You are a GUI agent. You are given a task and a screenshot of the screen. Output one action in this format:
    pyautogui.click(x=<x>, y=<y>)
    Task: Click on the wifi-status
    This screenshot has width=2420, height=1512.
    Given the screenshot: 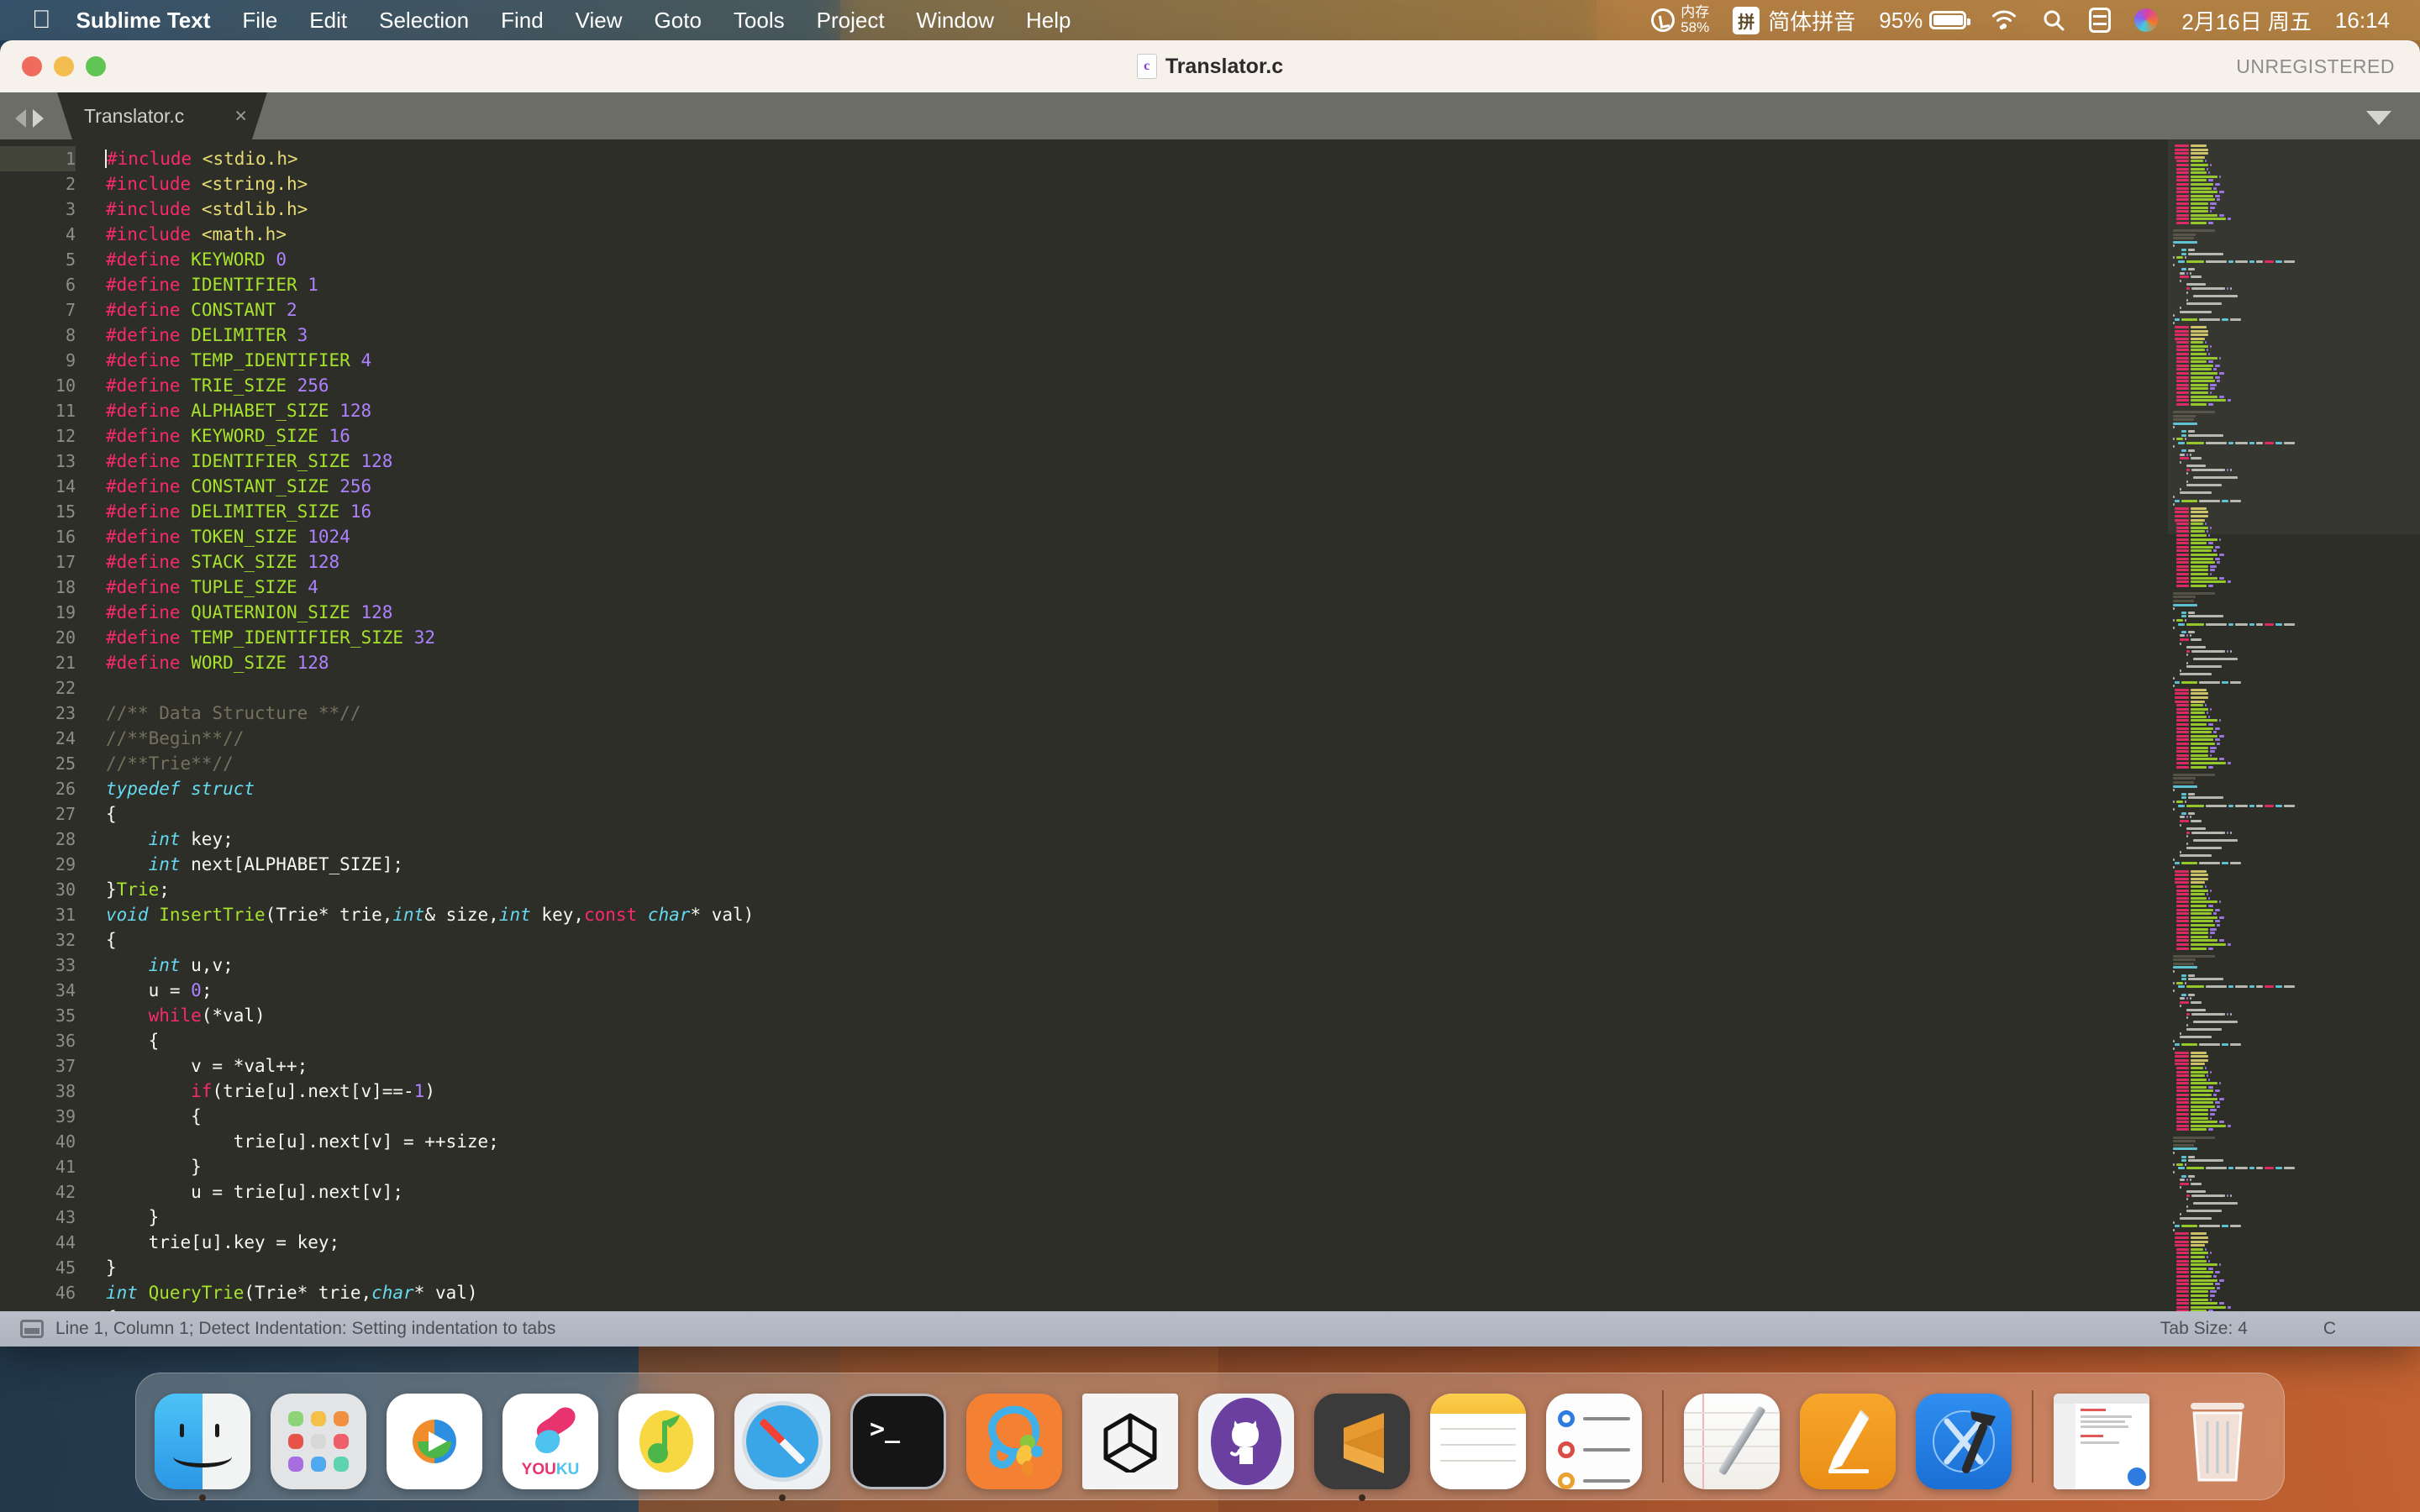 What is the action you would take?
    pyautogui.click(x=2004, y=20)
    